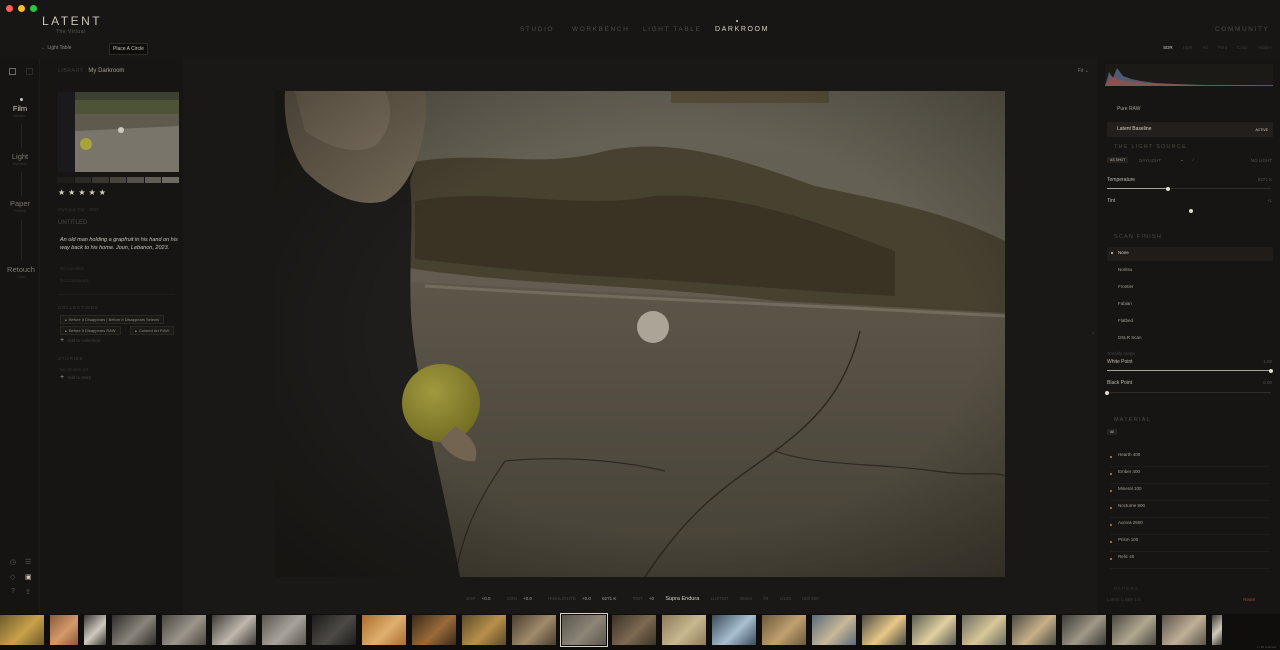 The image size is (1280, 650). I want to click on chevron-down-icon: ⌄, so click(1182, 160).